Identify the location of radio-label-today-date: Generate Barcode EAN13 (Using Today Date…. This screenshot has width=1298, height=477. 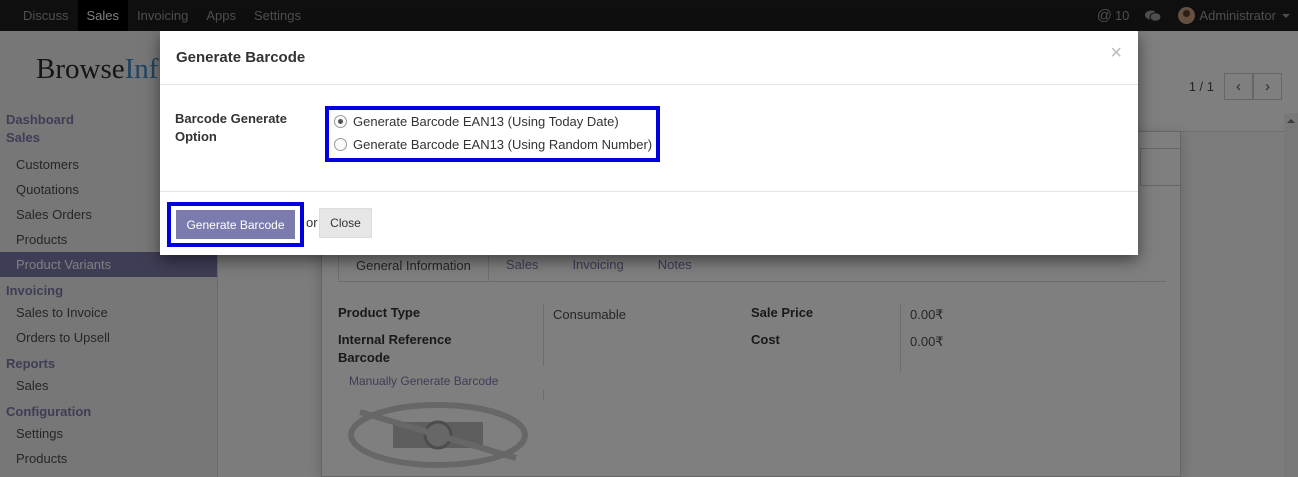
(486, 121).